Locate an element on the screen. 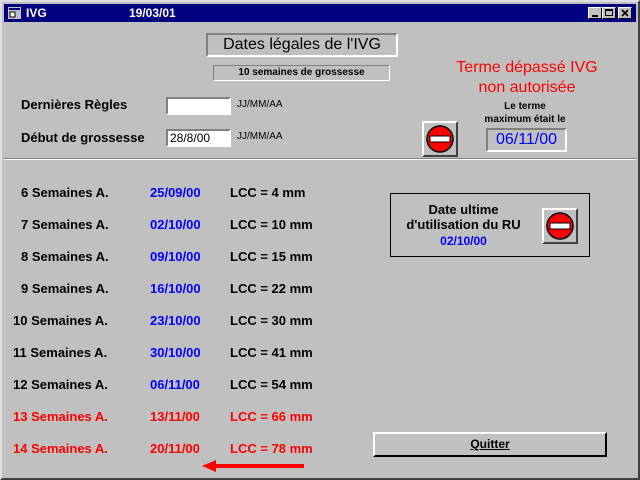 The height and width of the screenshot is (480, 640). week-lcc: LCC = 78 mm is located at coordinates (271, 448).